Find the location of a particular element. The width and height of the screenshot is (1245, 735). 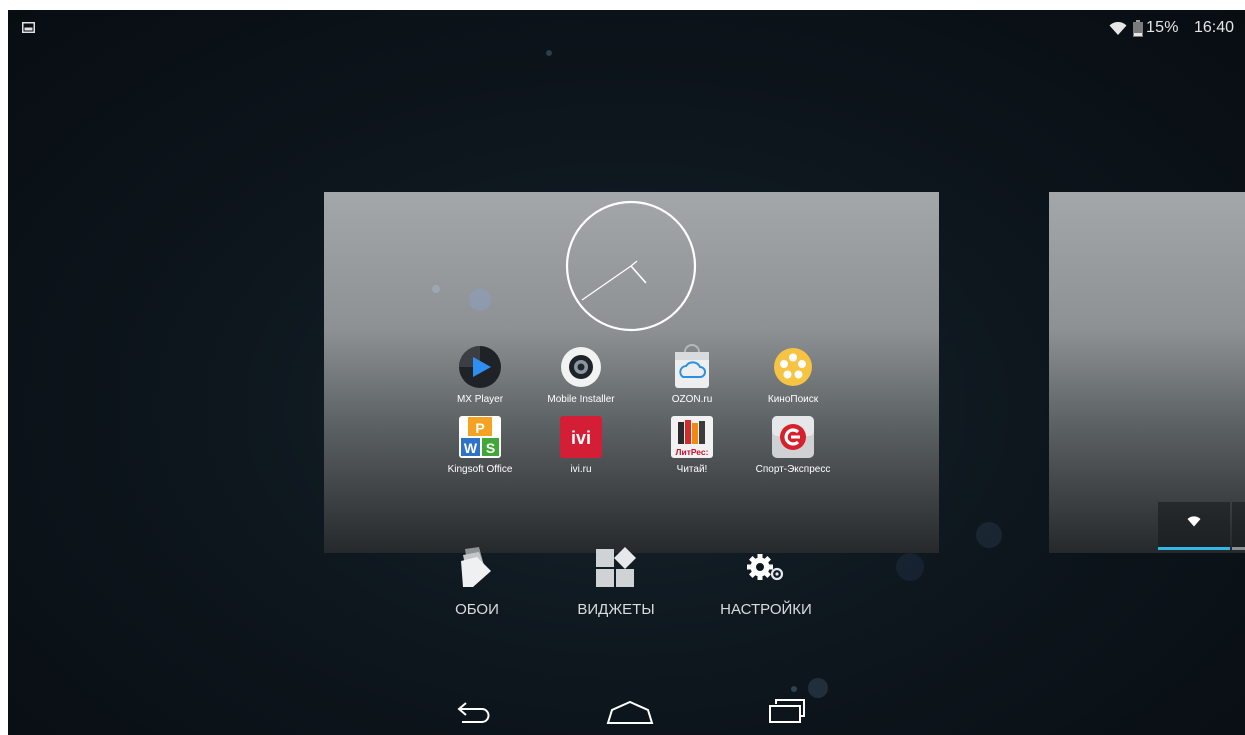

sport-express-icon is located at coordinates (793, 437).